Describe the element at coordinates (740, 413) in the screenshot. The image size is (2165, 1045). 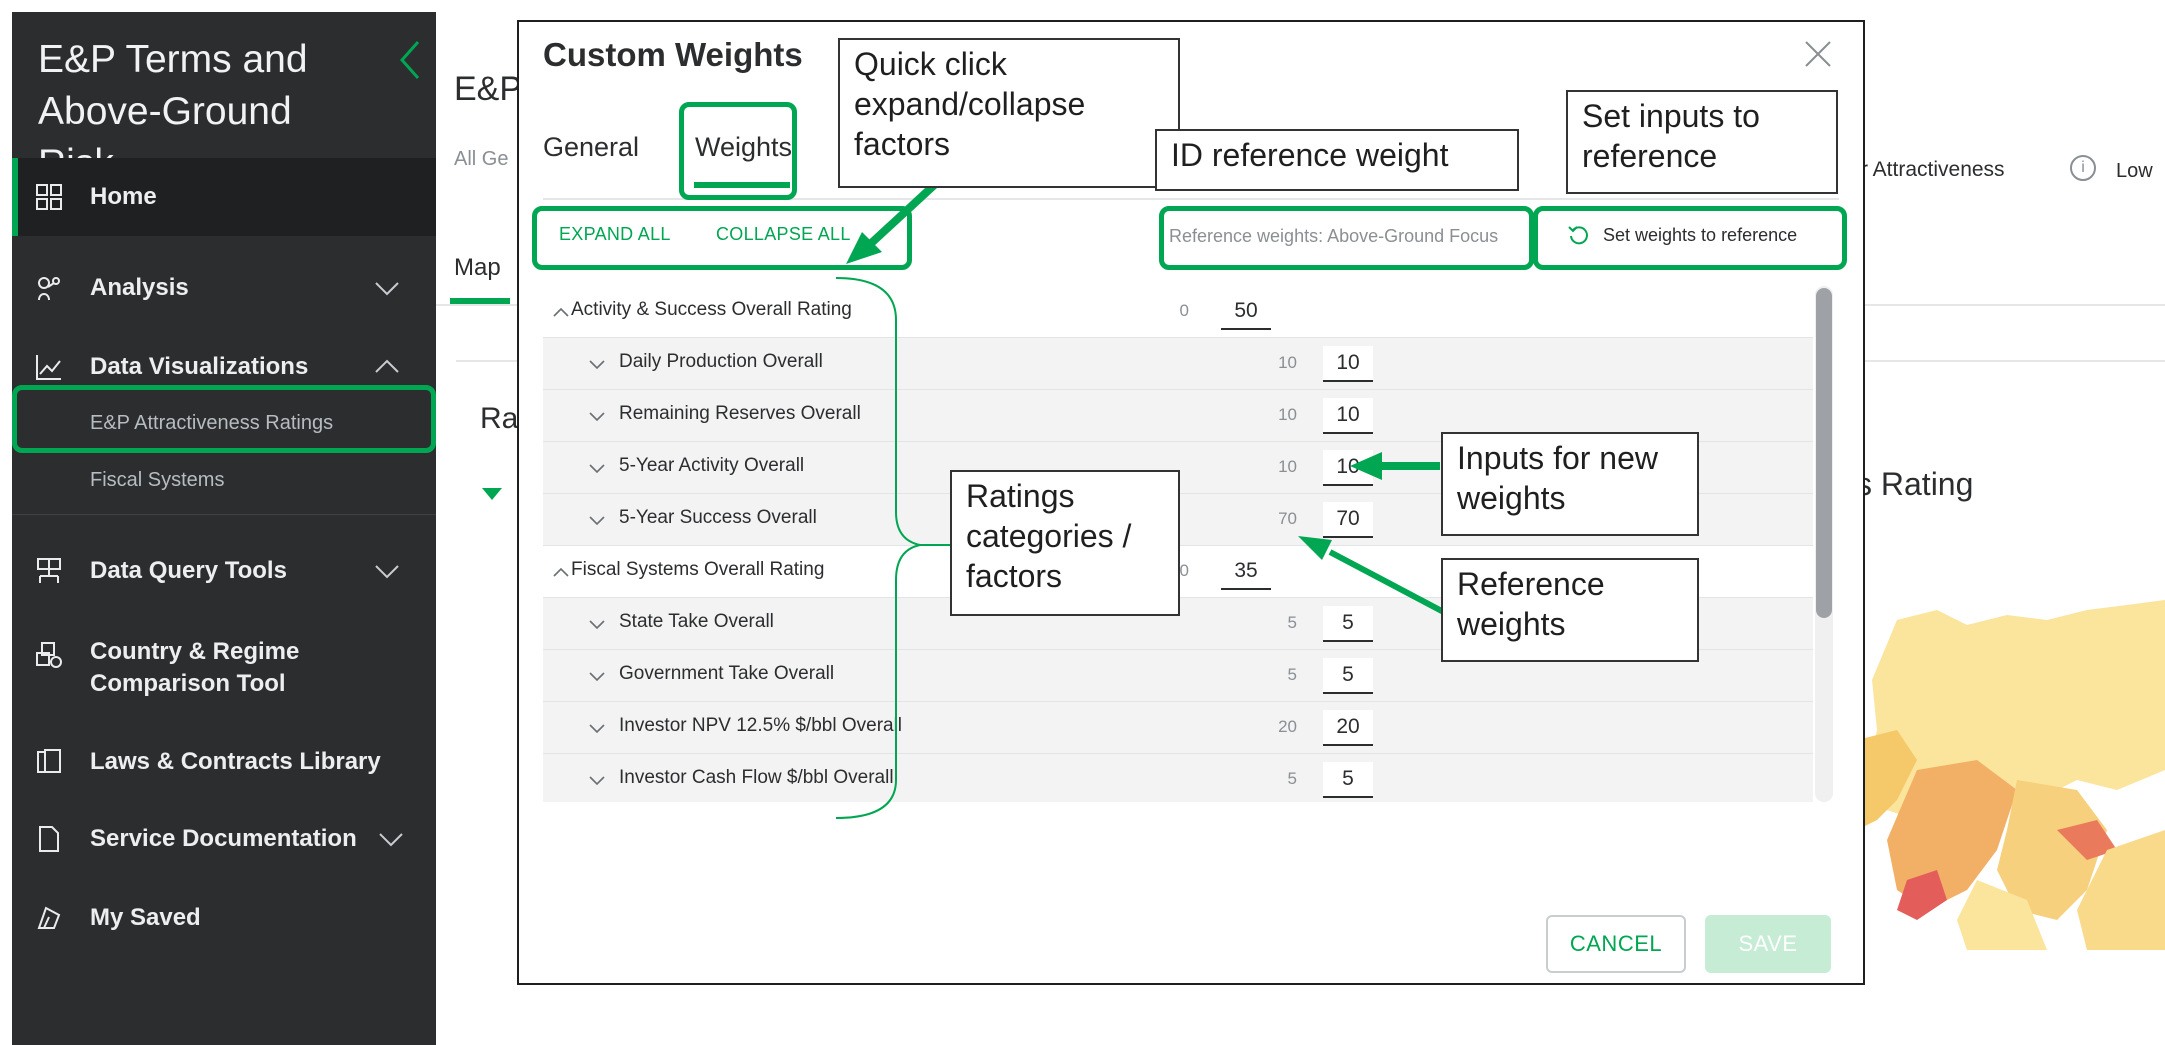
I see `row-name: Remaining Reserves Overall` at that location.